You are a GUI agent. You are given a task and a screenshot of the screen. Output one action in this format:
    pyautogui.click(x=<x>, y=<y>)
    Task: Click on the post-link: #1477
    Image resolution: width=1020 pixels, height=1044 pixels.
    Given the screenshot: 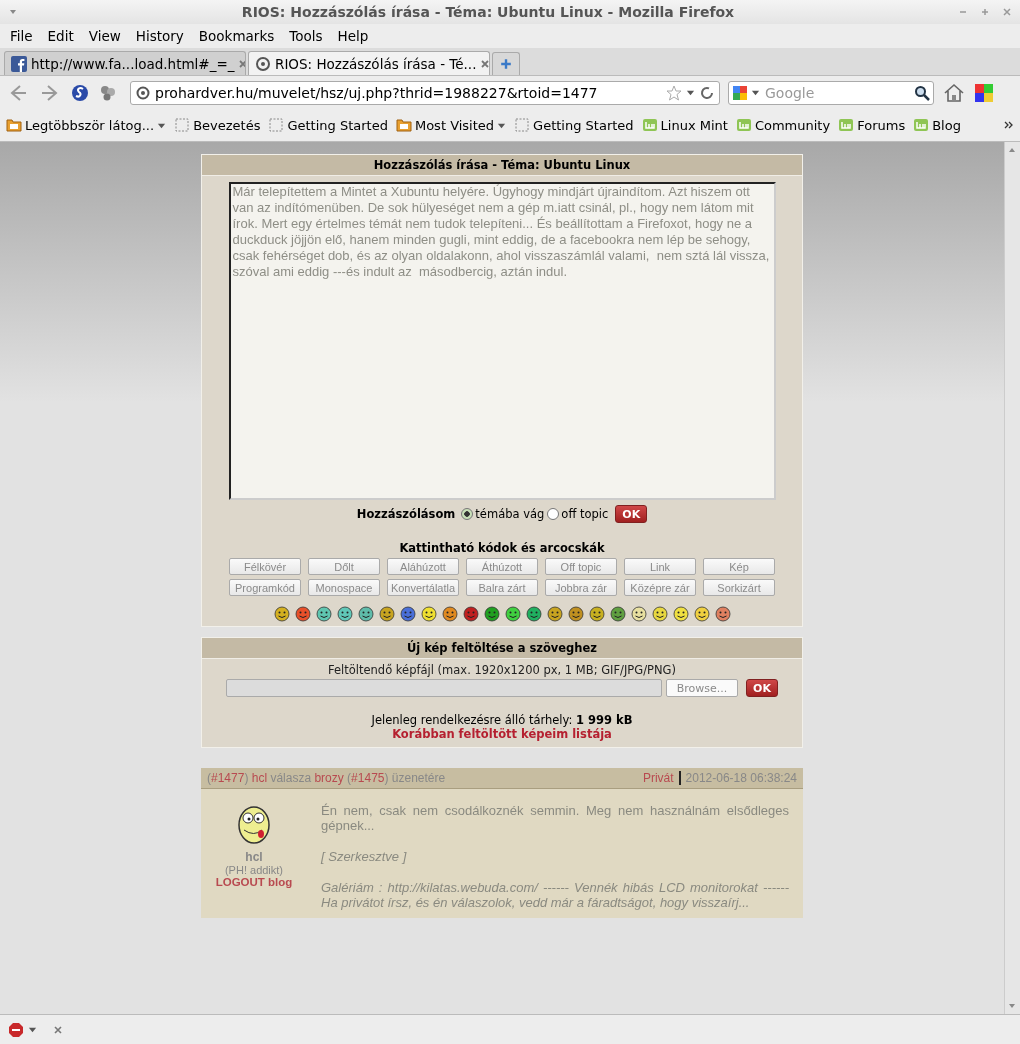 What is the action you would take?
    pyautogui.click(x=228, y=778)
    